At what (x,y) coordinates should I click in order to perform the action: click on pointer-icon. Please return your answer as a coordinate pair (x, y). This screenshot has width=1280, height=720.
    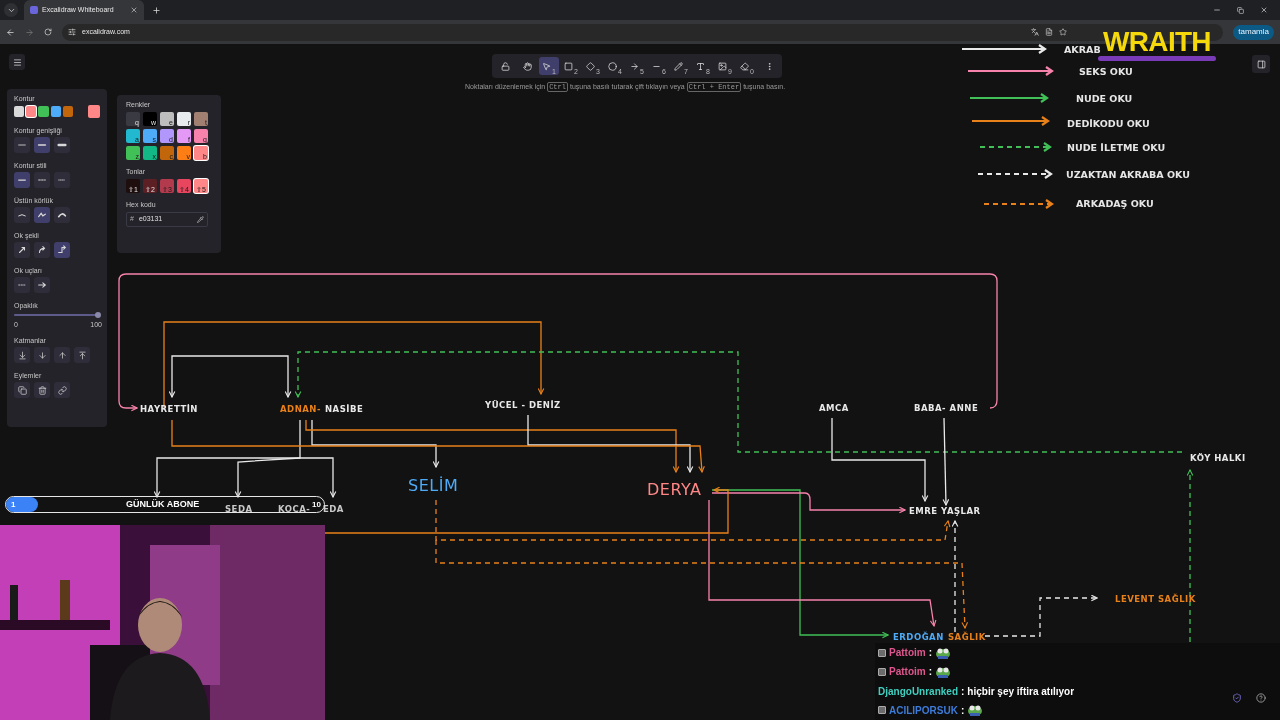
    Looking at the image, I should click on (547, 66).